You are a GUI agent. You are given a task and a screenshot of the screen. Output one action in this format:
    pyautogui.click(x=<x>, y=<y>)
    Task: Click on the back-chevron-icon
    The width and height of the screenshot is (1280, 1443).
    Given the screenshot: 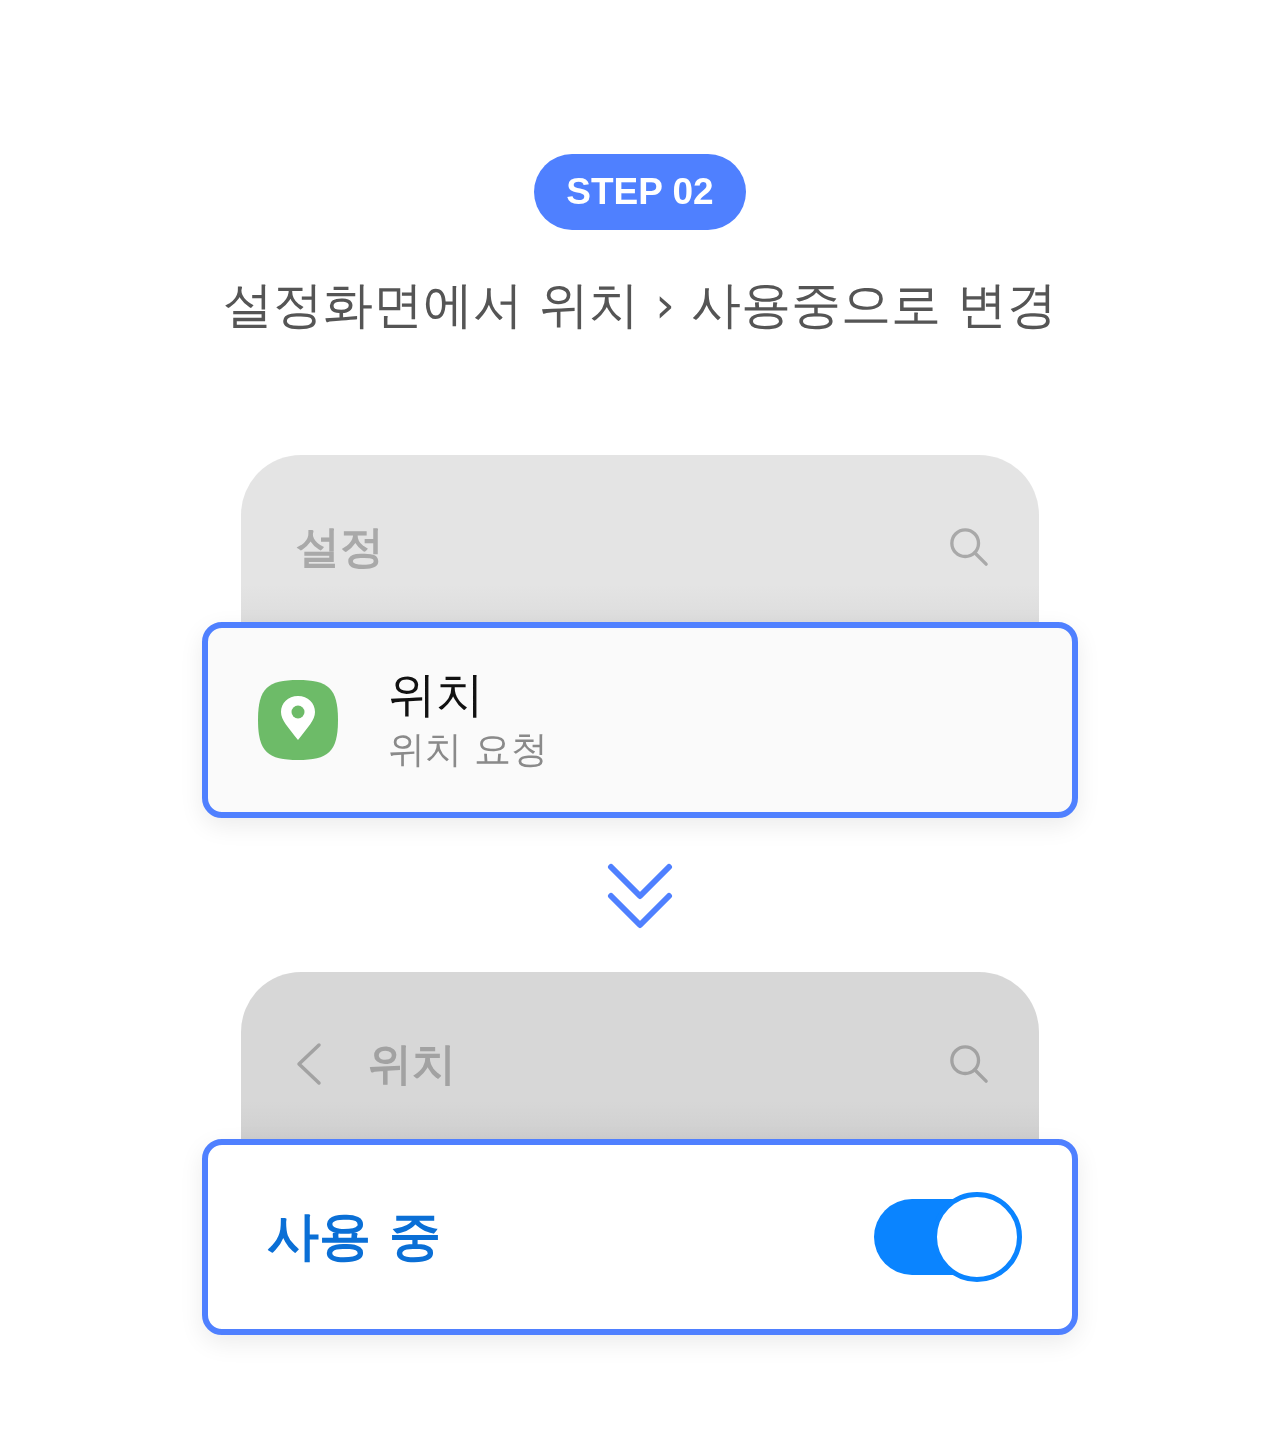 What is the action you would take?
    pyautogui.click(x=309, y=1064)
    